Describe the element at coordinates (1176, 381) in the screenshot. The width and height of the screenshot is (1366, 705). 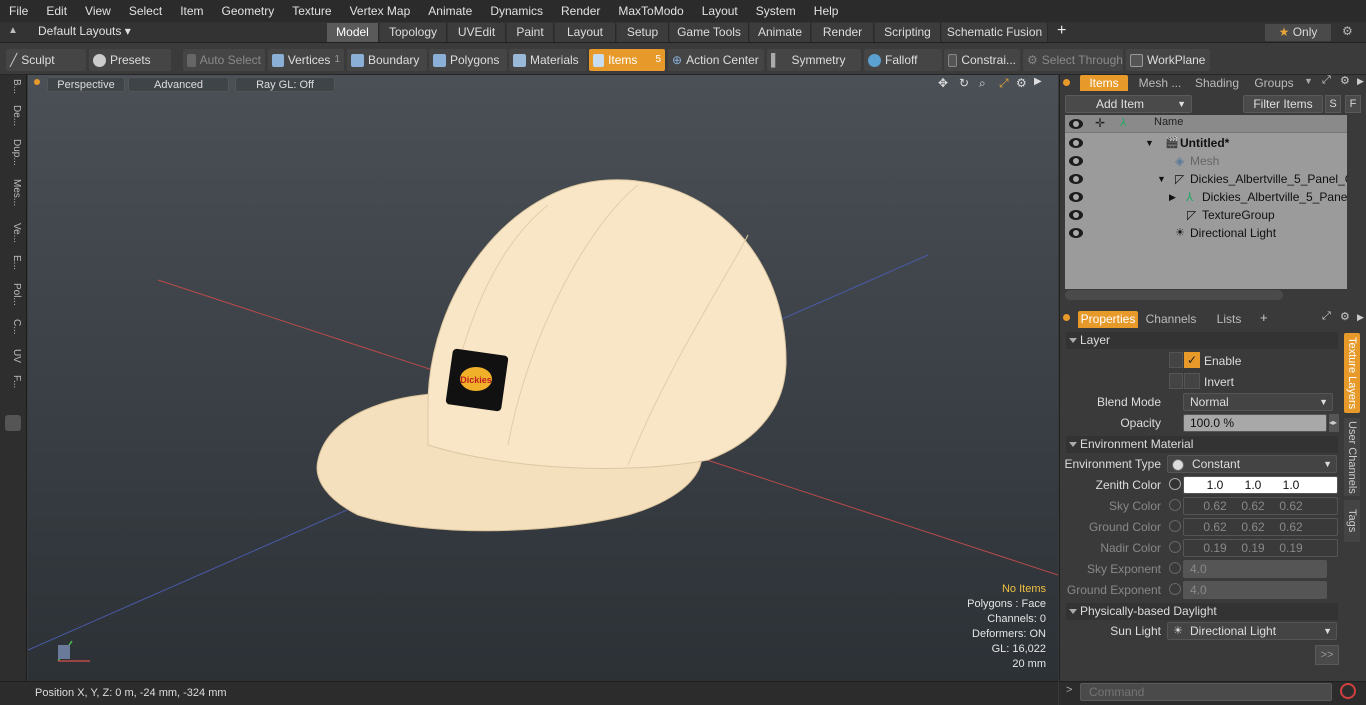
I see `invert-toggle-left` at that location.